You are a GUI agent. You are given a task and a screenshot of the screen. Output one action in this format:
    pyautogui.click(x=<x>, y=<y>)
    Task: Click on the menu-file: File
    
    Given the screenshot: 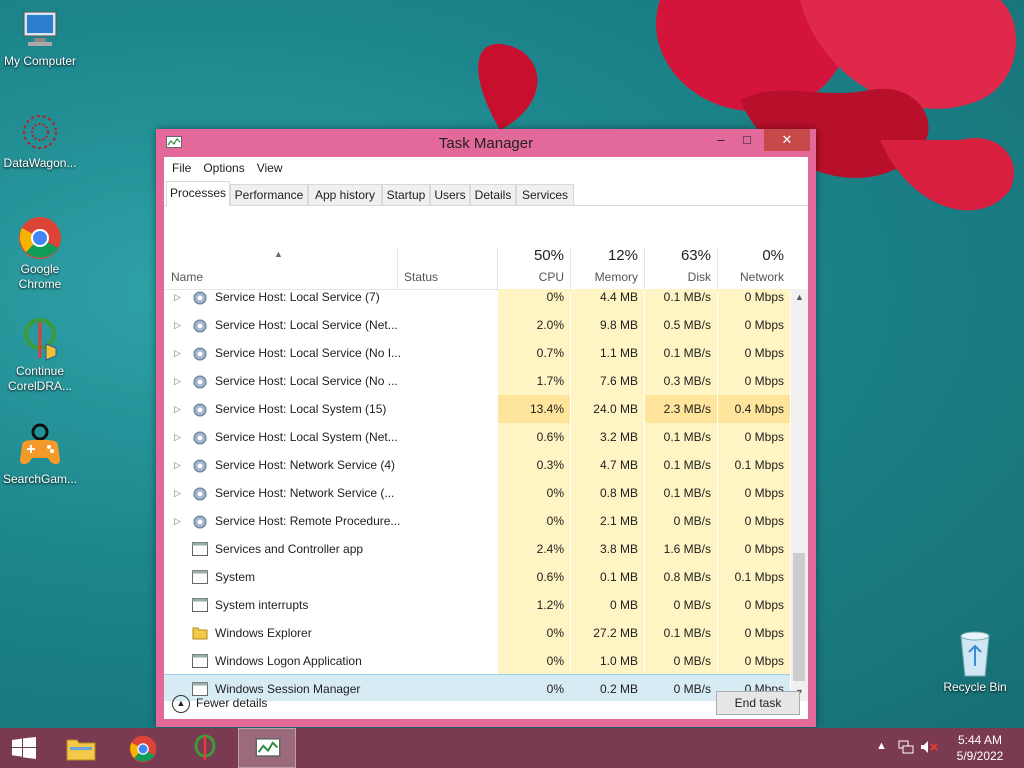 What is the action you would take?
    pyautogui.click(x=181, y=168)
    